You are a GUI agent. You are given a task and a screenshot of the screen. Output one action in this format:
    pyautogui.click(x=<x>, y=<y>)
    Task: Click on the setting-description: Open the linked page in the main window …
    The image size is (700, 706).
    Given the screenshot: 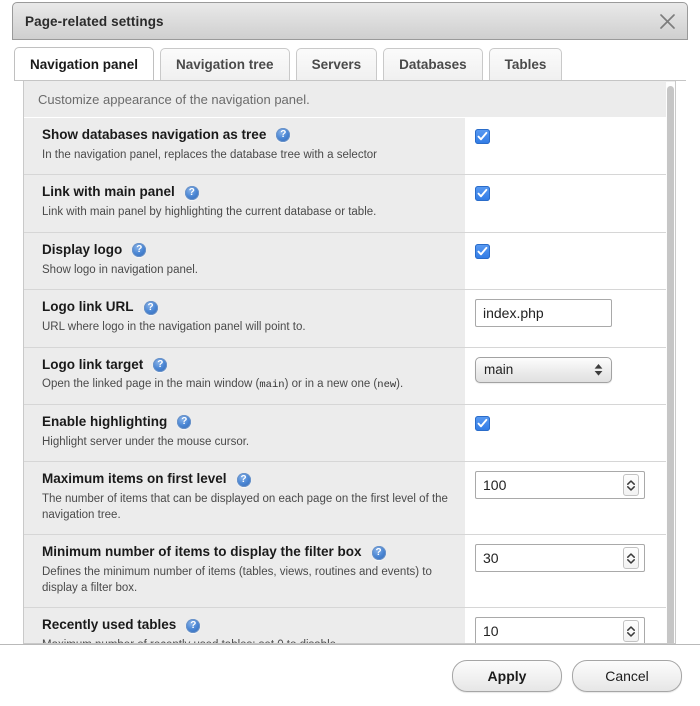 What is the action you would take?
    pyautogui.click(x=246, y=385)
    